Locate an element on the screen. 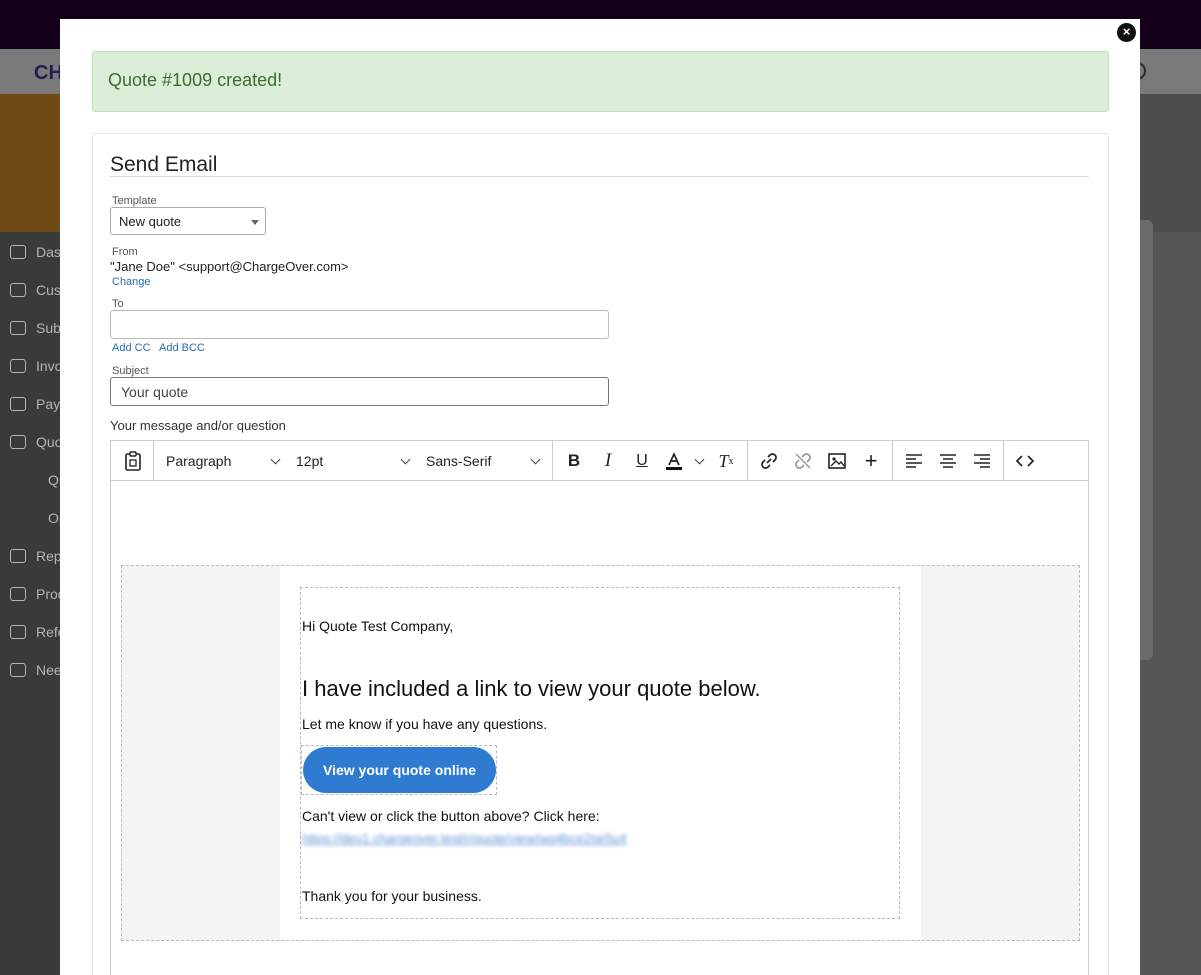 The image size is (1201, 975). align-right-icon is located at coordinates (982, 461).